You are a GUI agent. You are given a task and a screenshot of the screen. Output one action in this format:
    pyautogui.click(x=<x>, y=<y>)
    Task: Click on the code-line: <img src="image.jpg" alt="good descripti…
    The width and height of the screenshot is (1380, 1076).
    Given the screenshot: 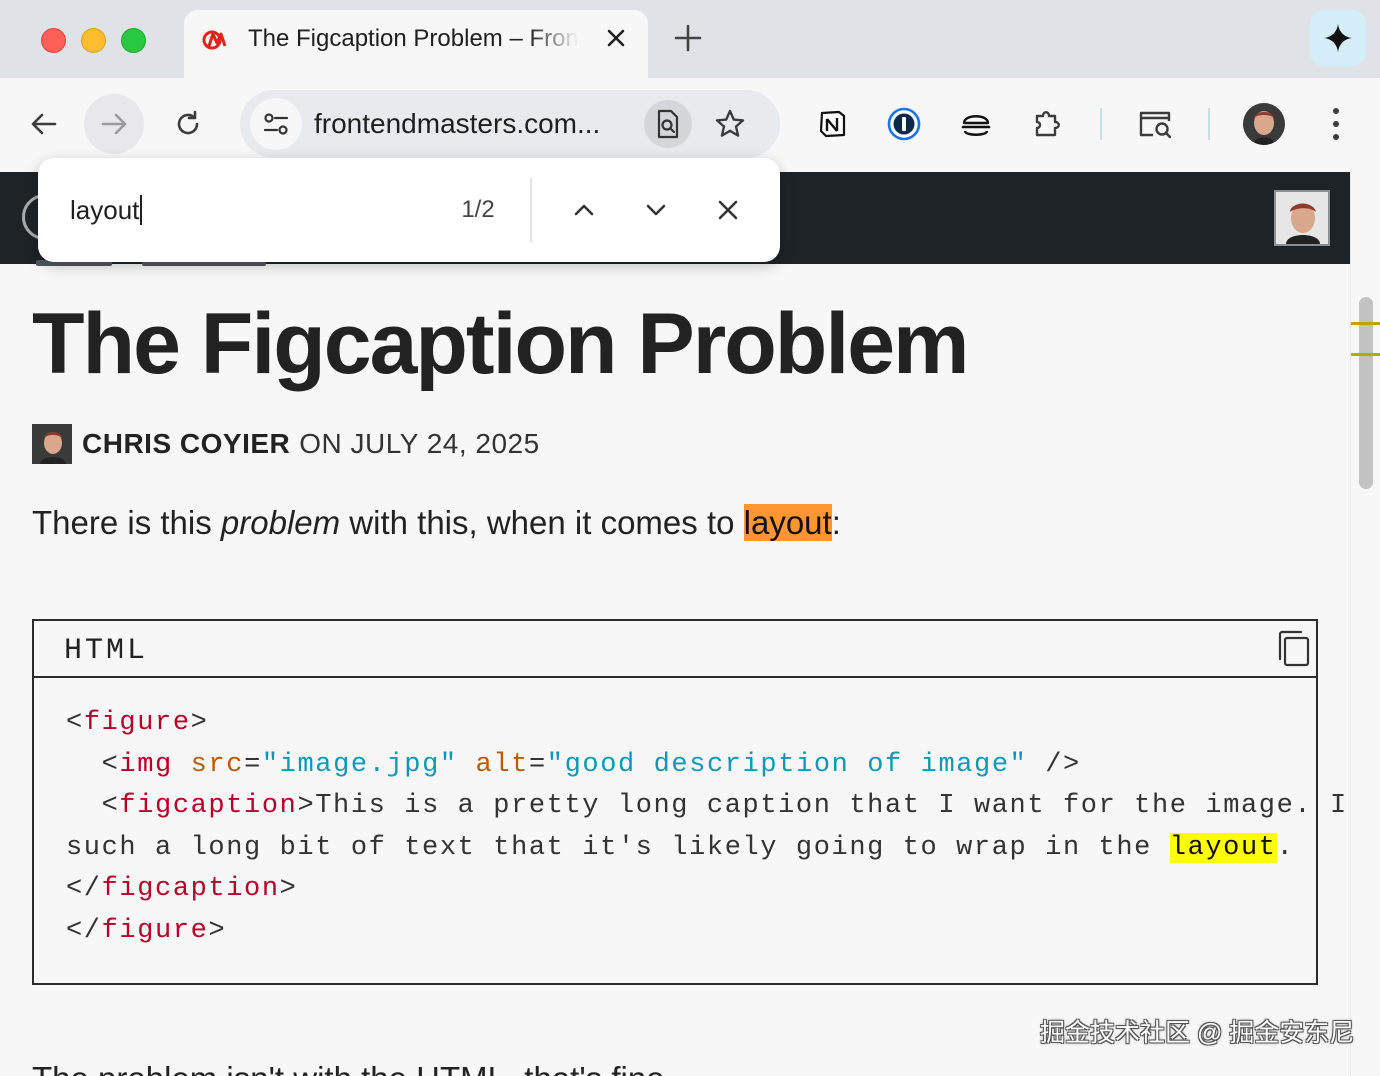 What is the action you would take?
    pyautogui.click(x=676, y=766)
    